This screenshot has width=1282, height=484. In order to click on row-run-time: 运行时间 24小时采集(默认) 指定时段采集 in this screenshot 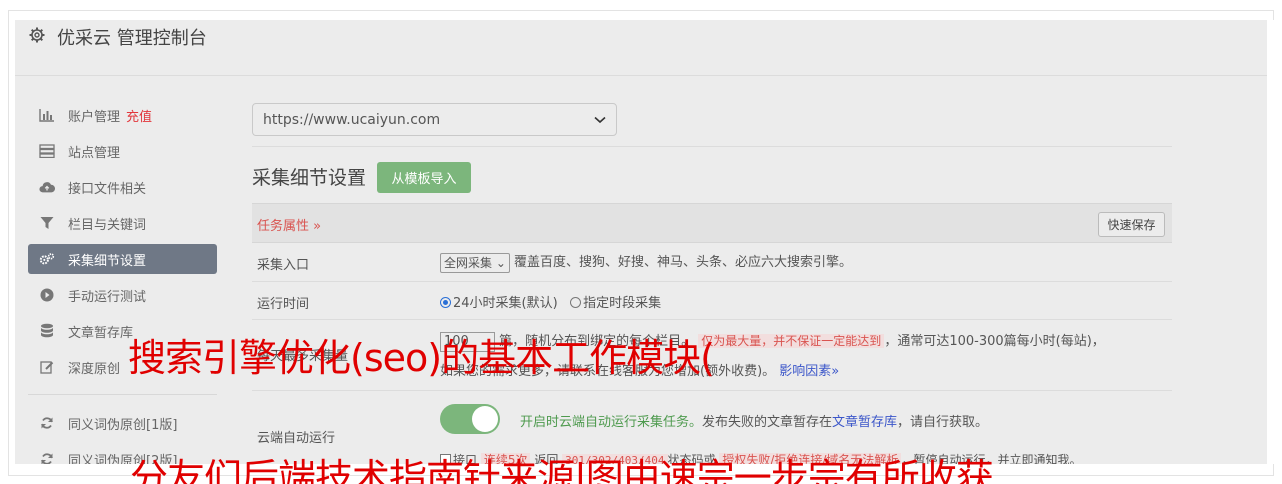, I will do `click(712, 301)`.